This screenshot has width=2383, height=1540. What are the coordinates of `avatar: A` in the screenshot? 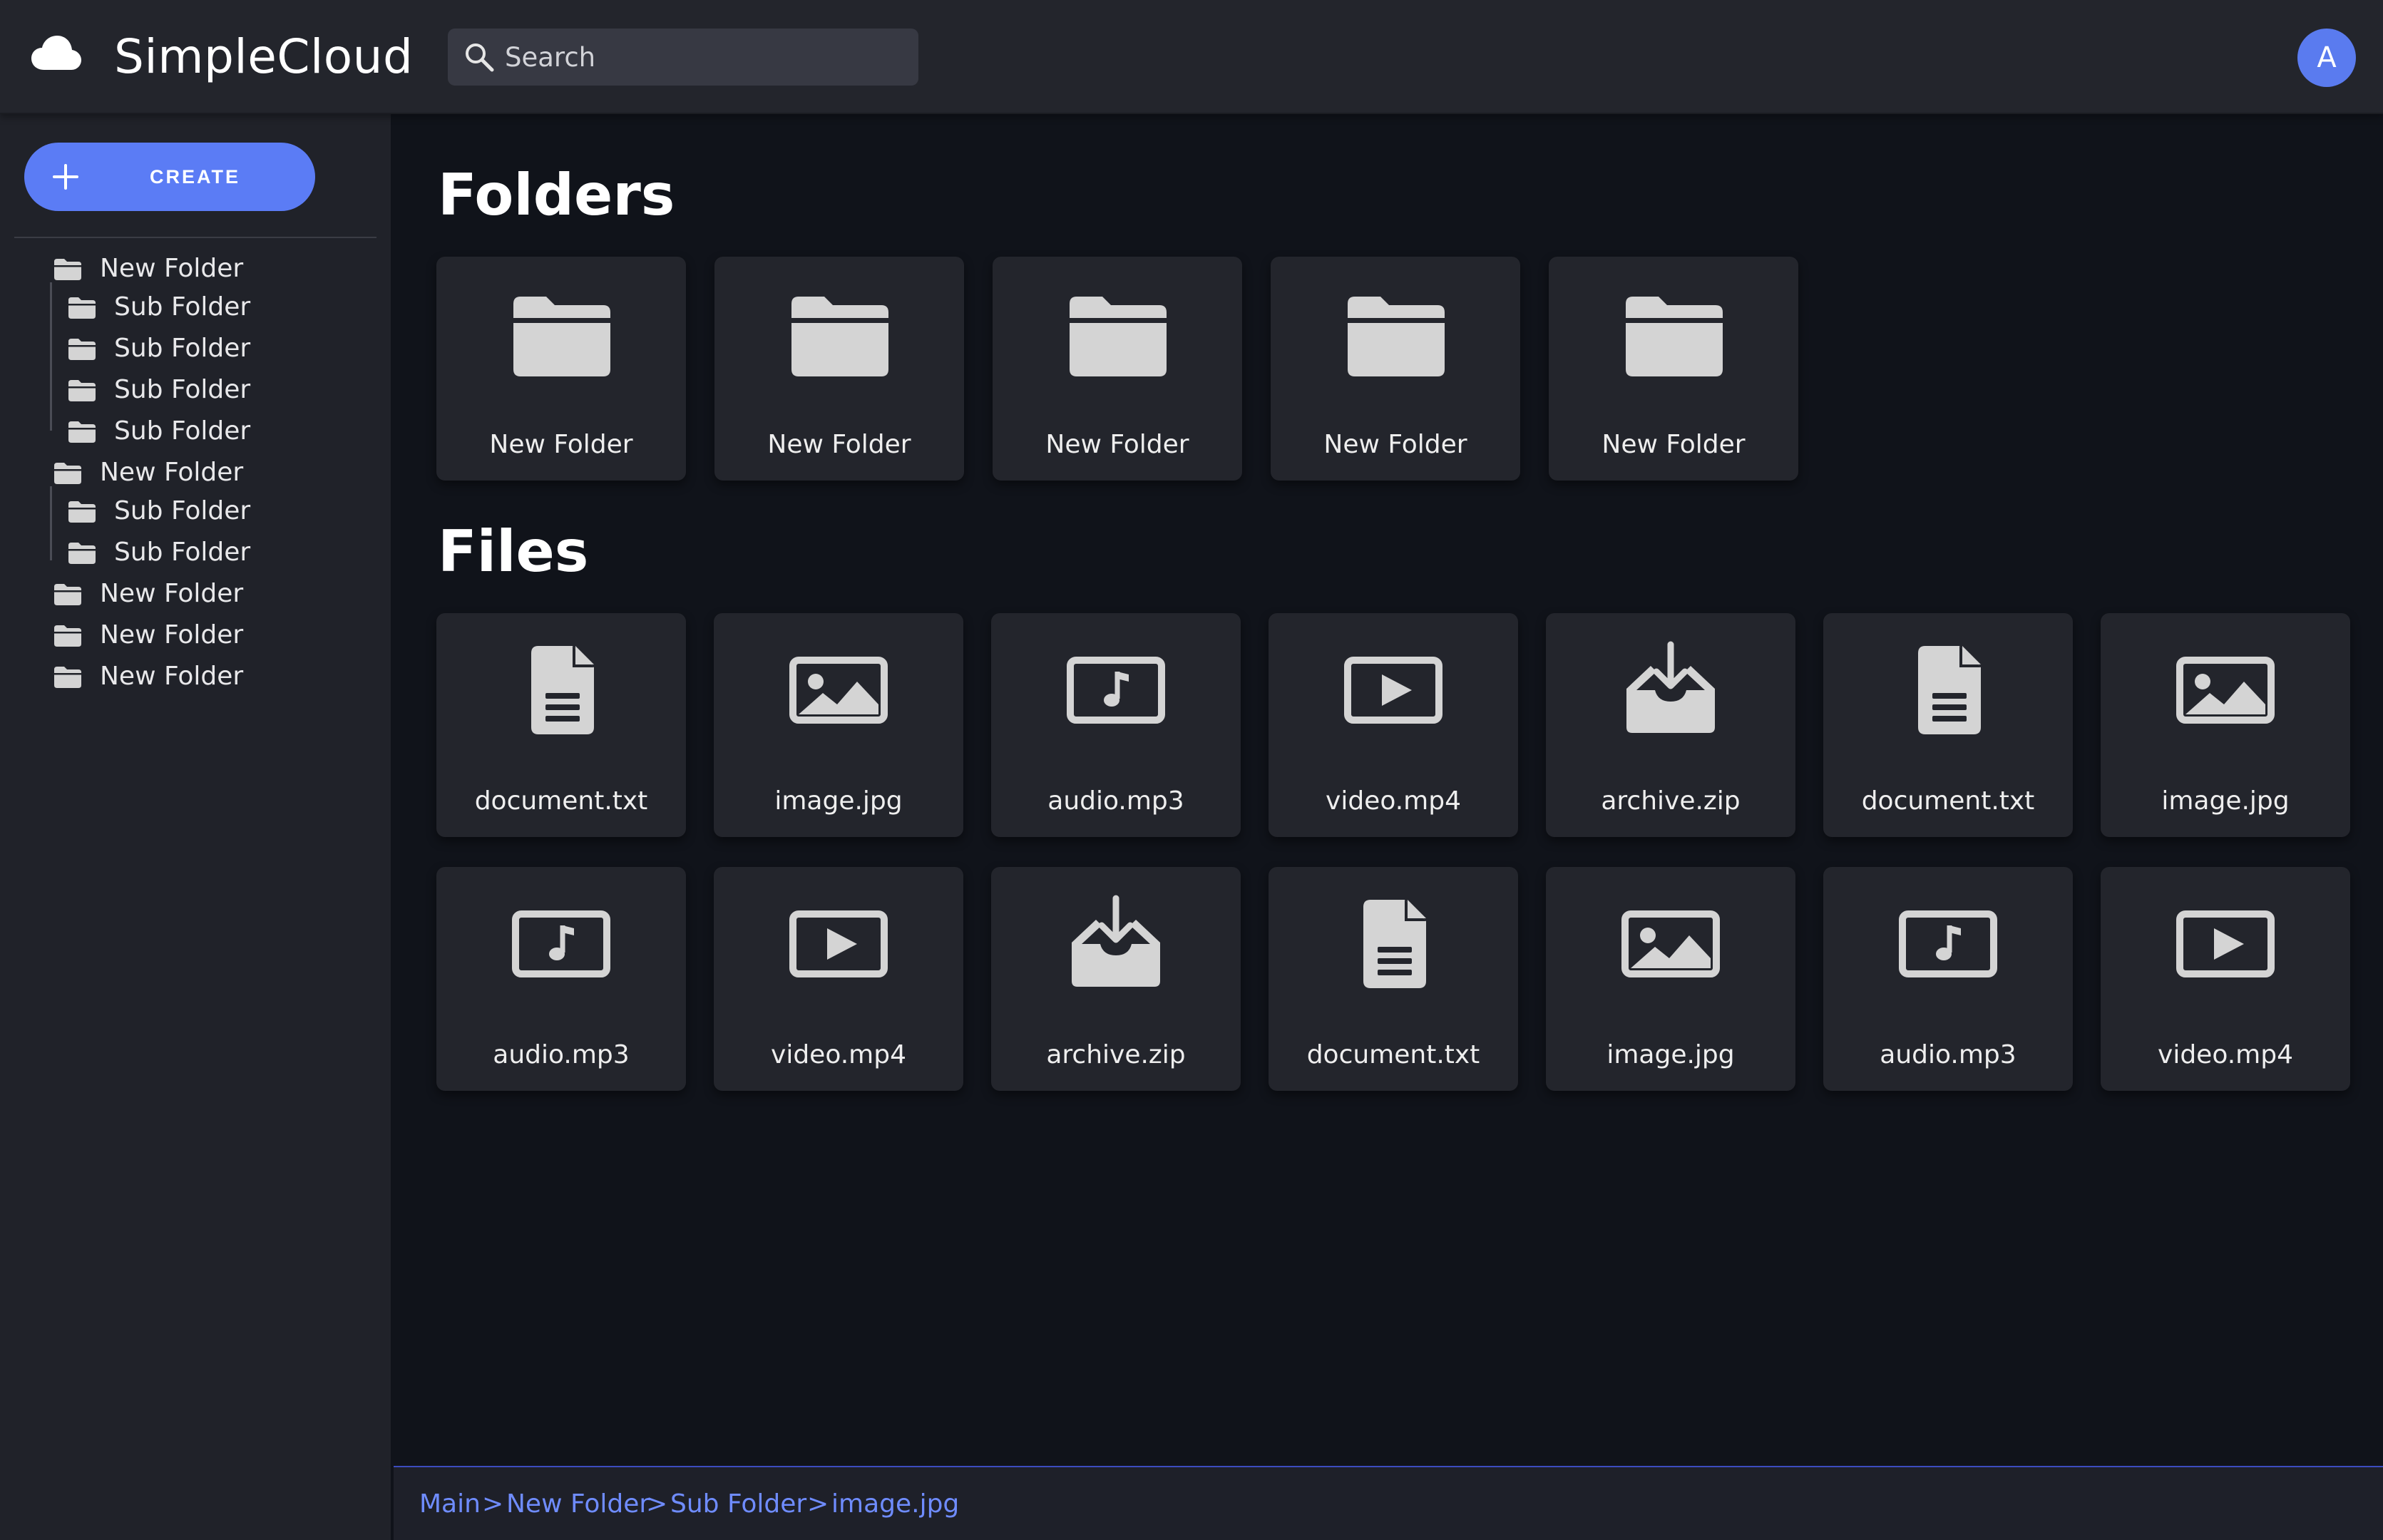 It's located at (2326, 58).